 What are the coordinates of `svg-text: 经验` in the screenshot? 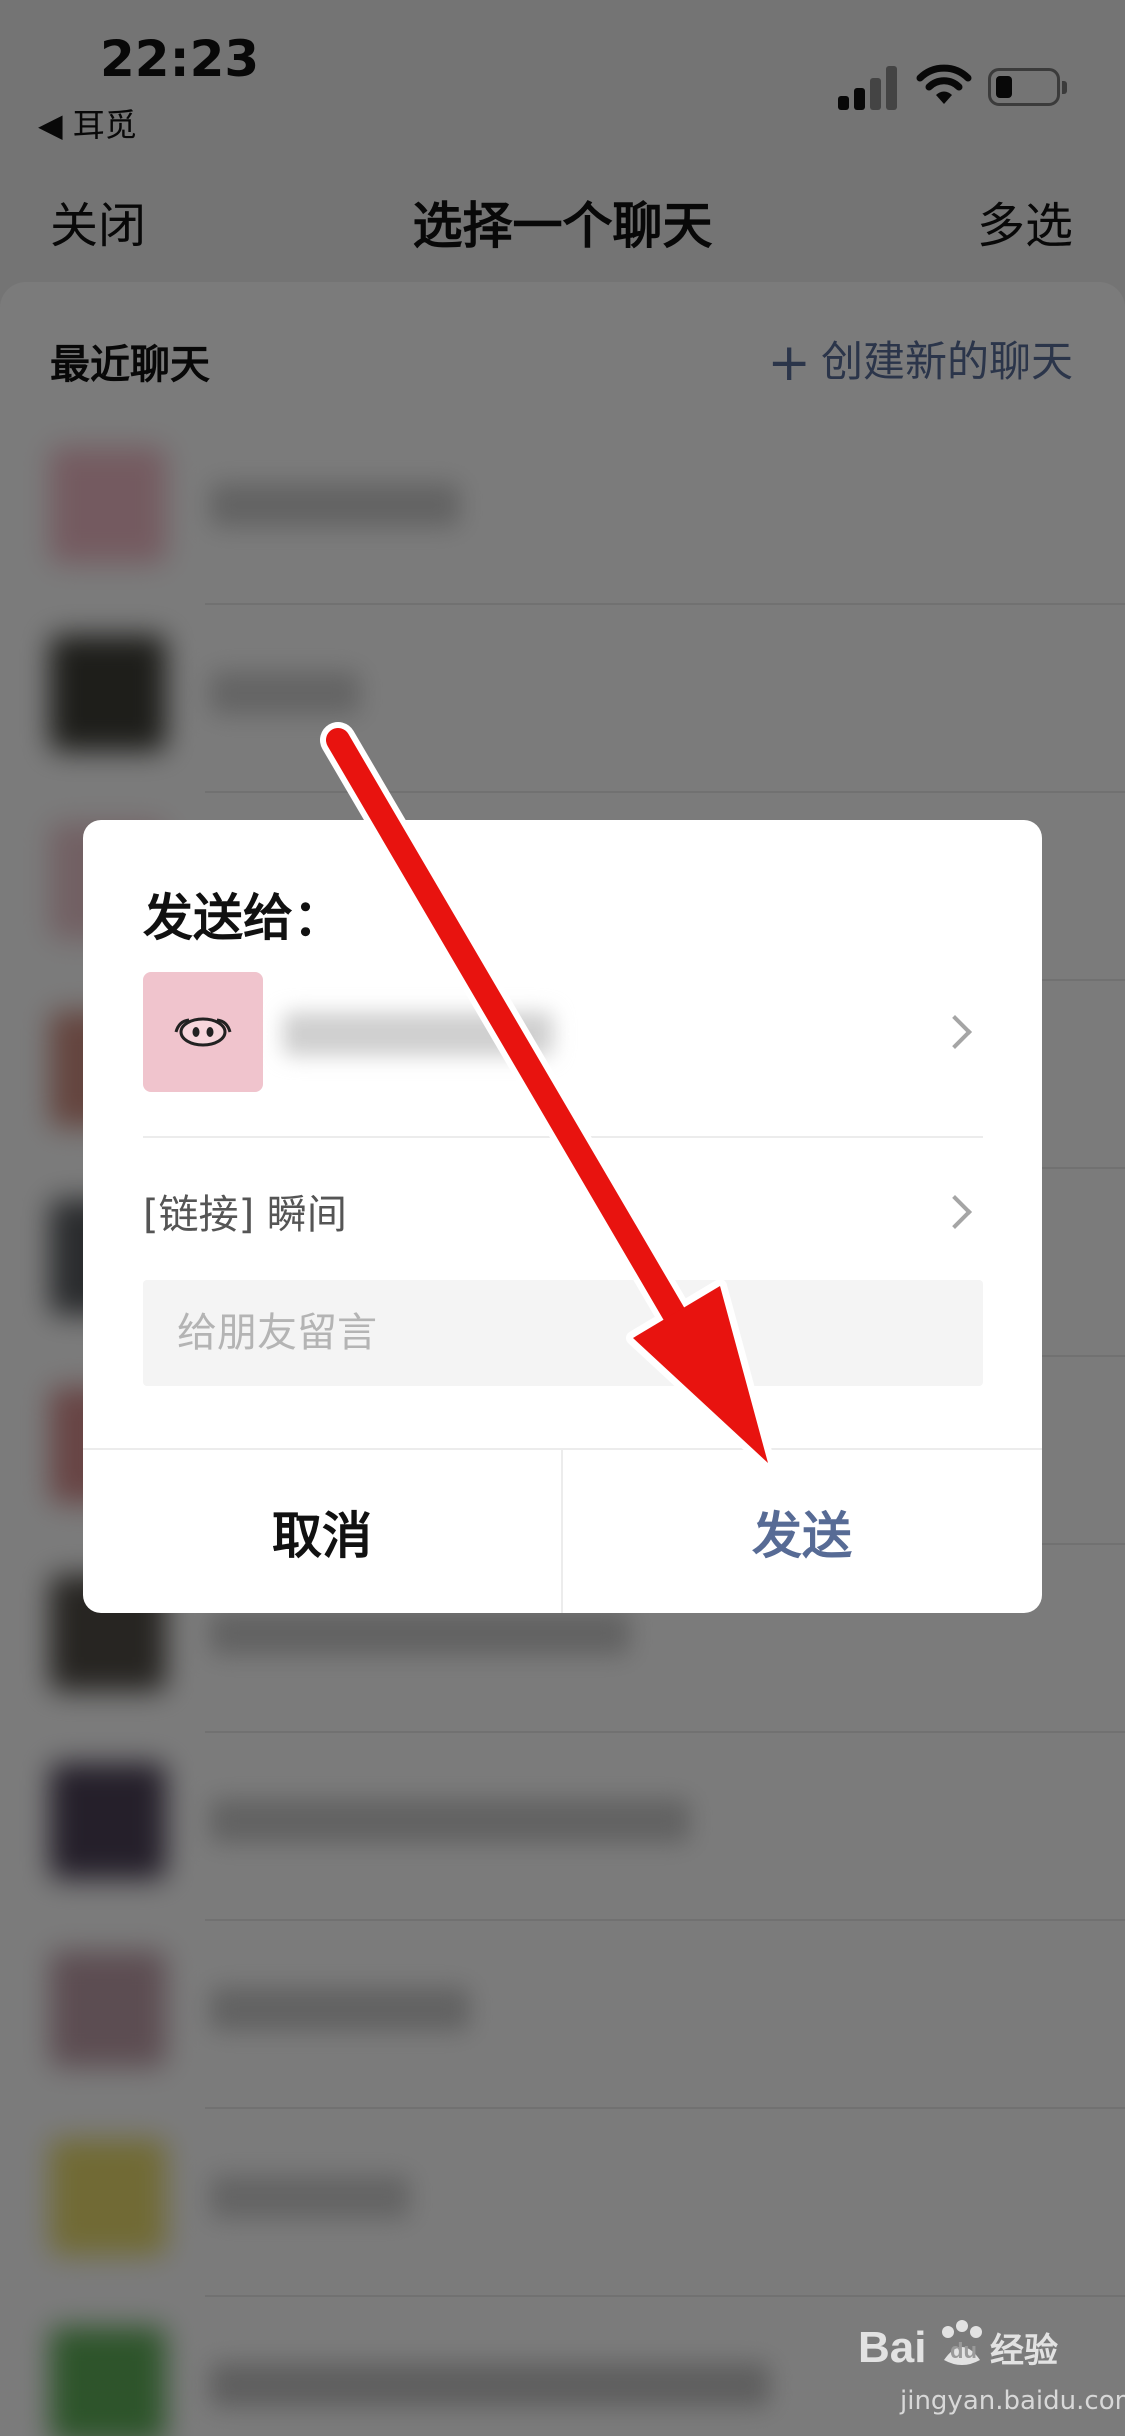 It's located at (1024, 2351).